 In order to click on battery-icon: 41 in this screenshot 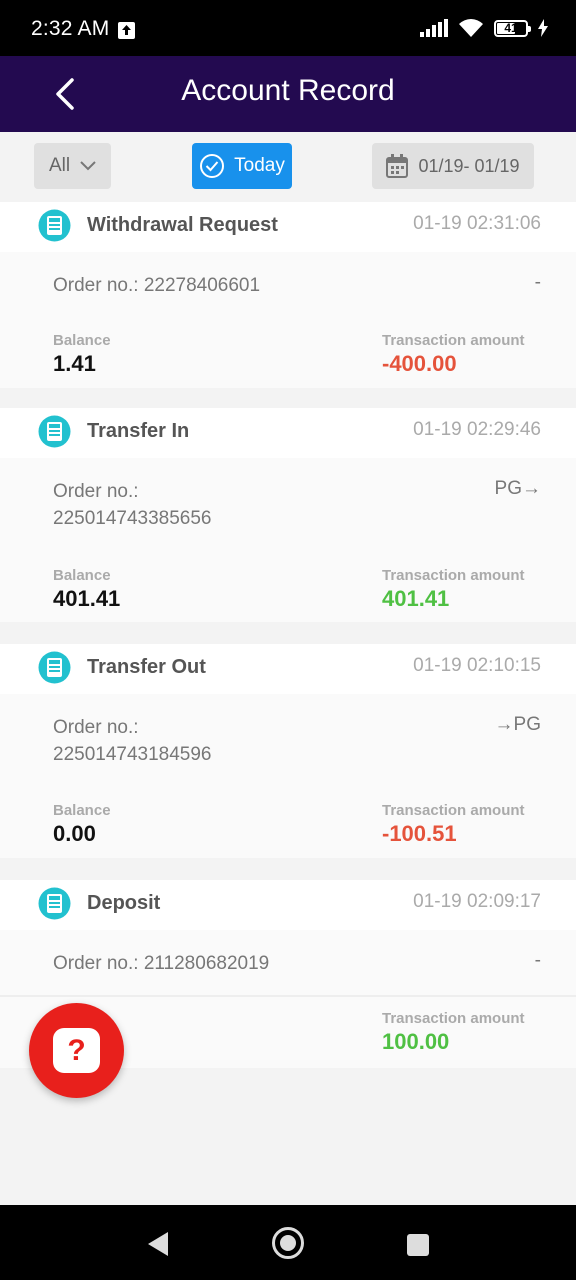, I will do `click(512, 28)`.